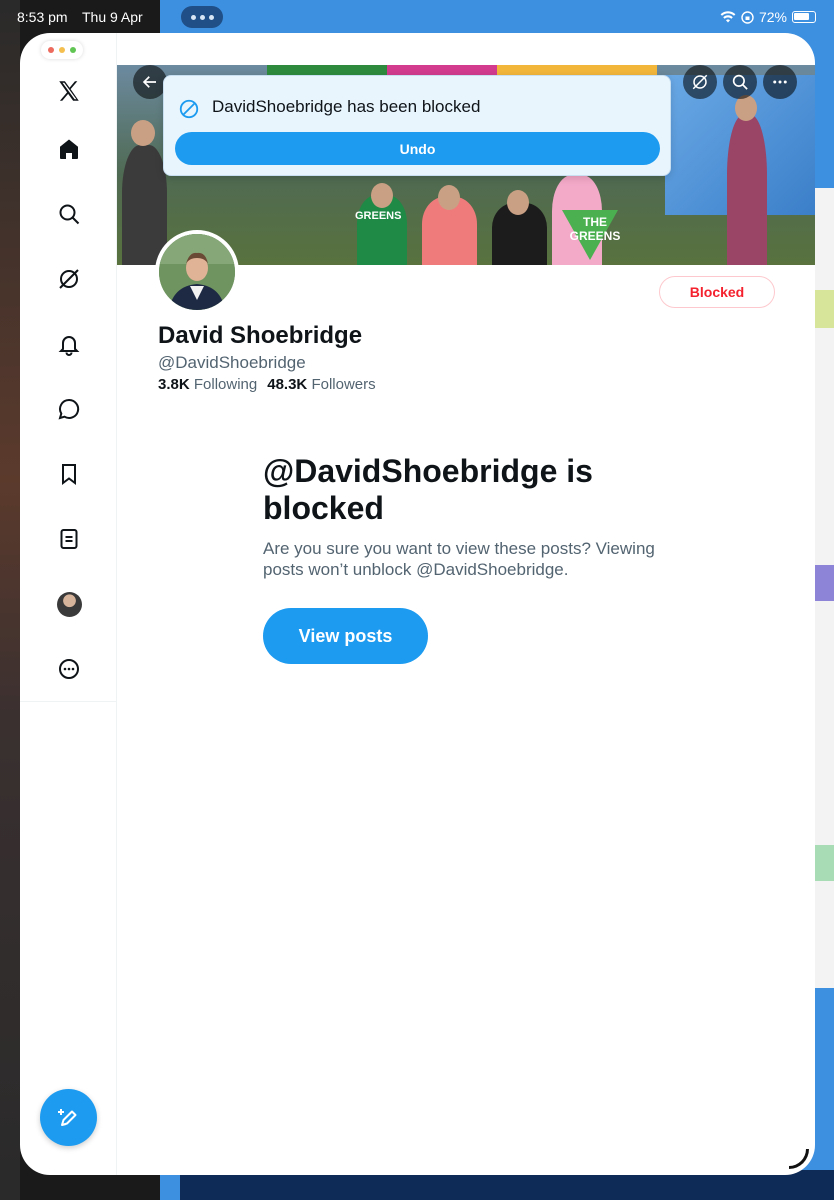  What do you see at coordinates (69, 344) in the screenshot?
I see `bell-icon` at bounding box center [69, 344].